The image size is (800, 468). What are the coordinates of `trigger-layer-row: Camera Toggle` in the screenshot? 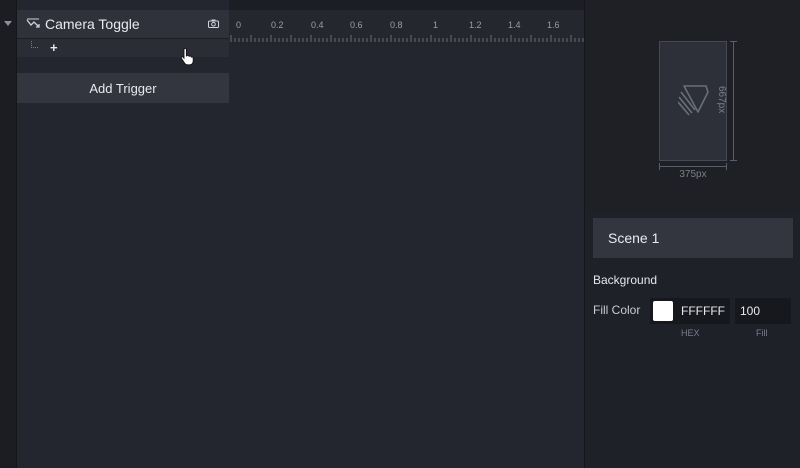 It's located at (123, 24).